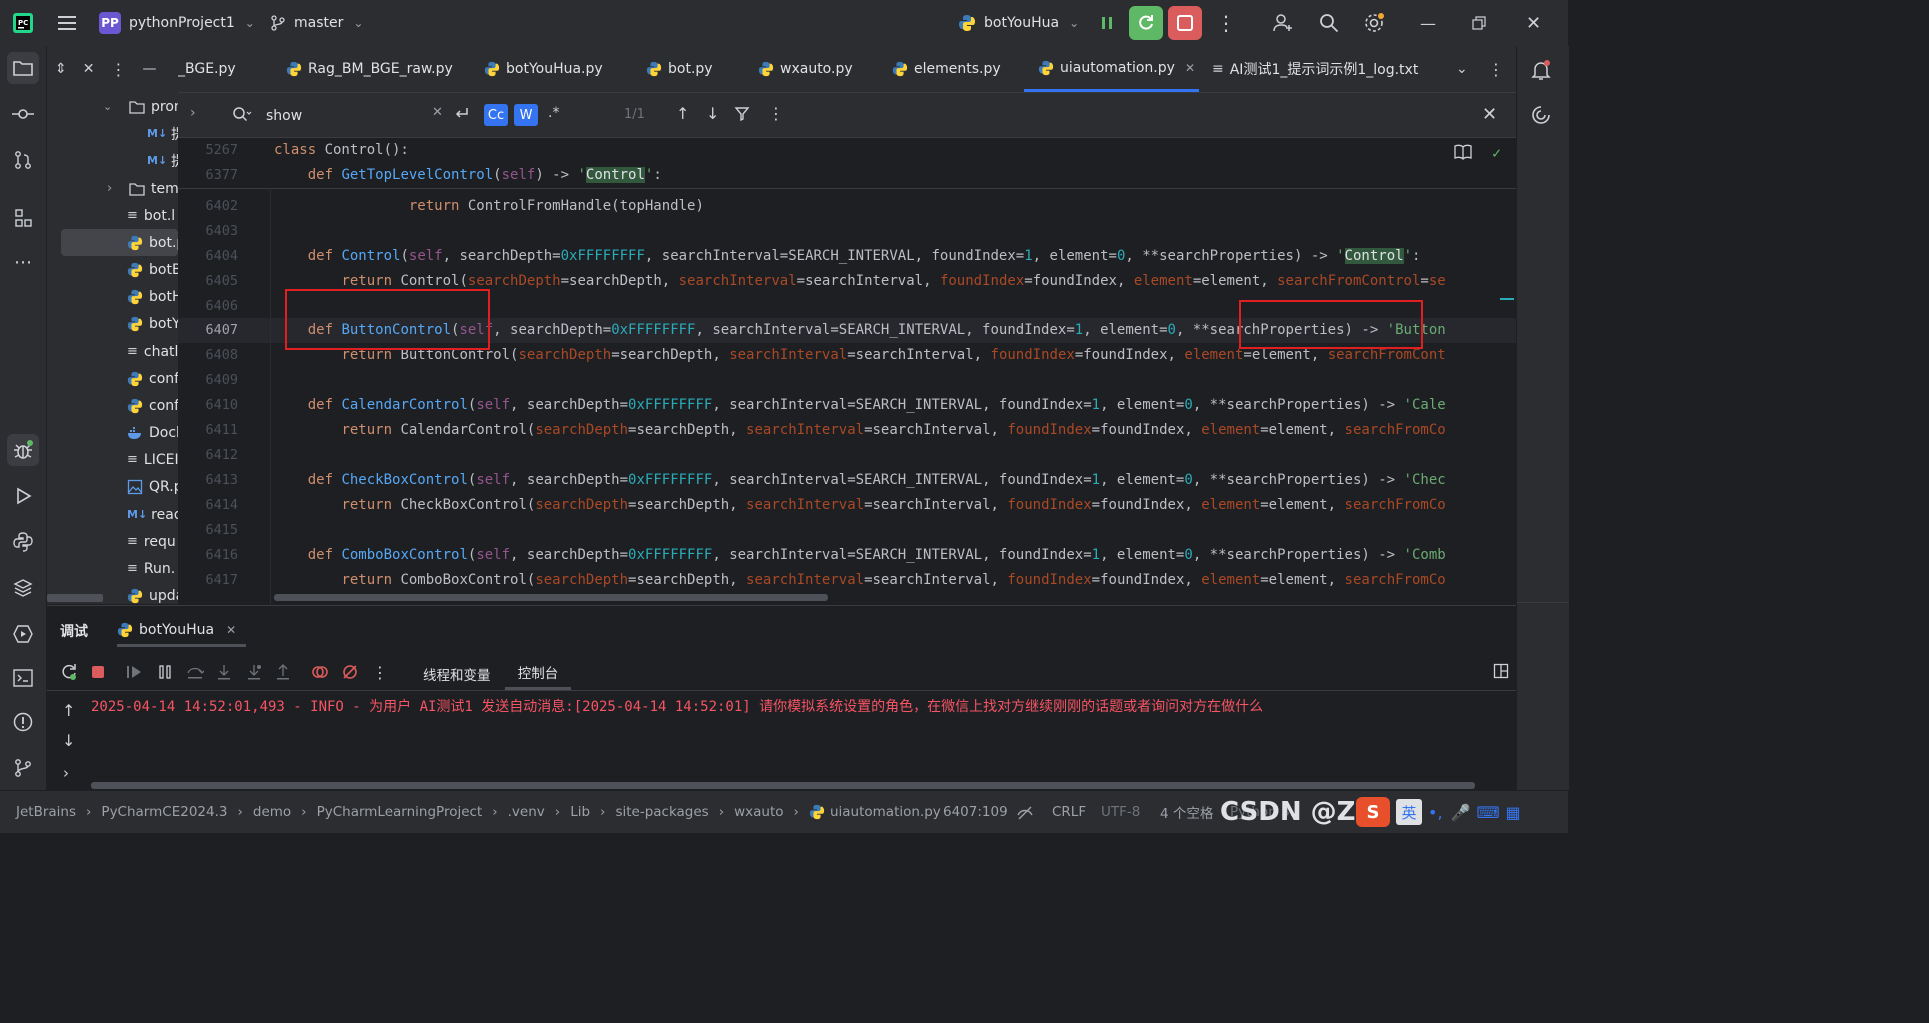  What do you see at coordinates (151, 215) in the screenshot?
I see `tree-file: ≡ bot.l` at bounding box center [151, 215].